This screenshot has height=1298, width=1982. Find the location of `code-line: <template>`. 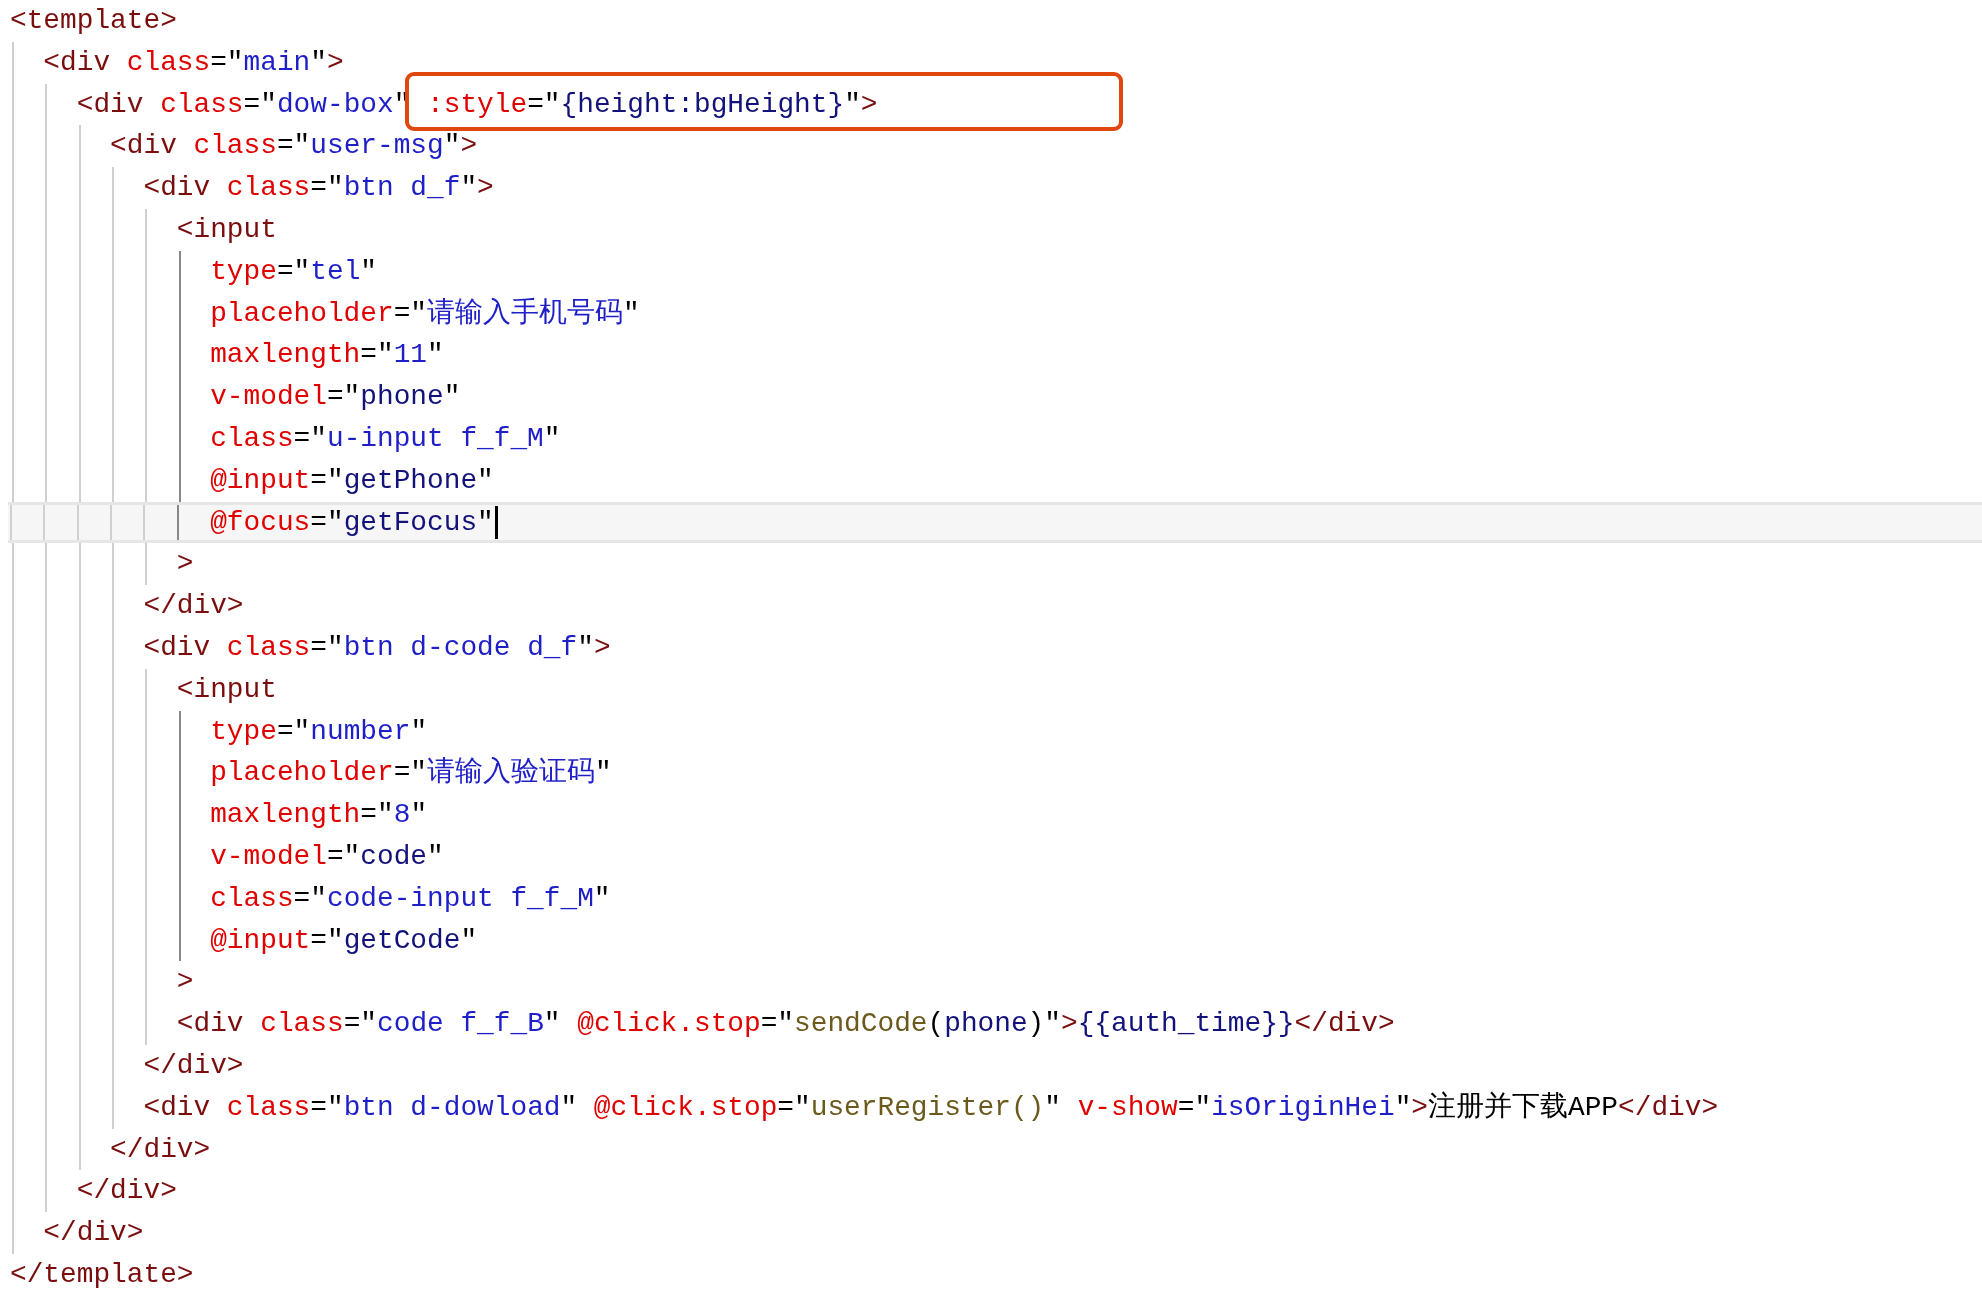

code-line: <template> is located at coordinates (94, 21).